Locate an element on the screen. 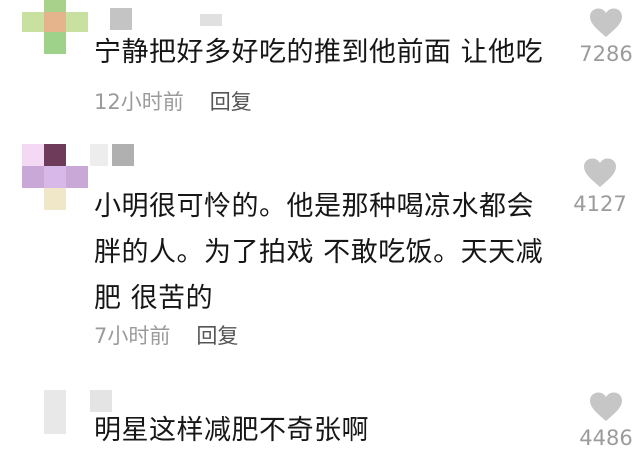 The width and height of the screenshot is (640, 461). comment-line: 胖的人。为了拍戏 不敢吃饭。天天减 is located at coordinates (319, 252).